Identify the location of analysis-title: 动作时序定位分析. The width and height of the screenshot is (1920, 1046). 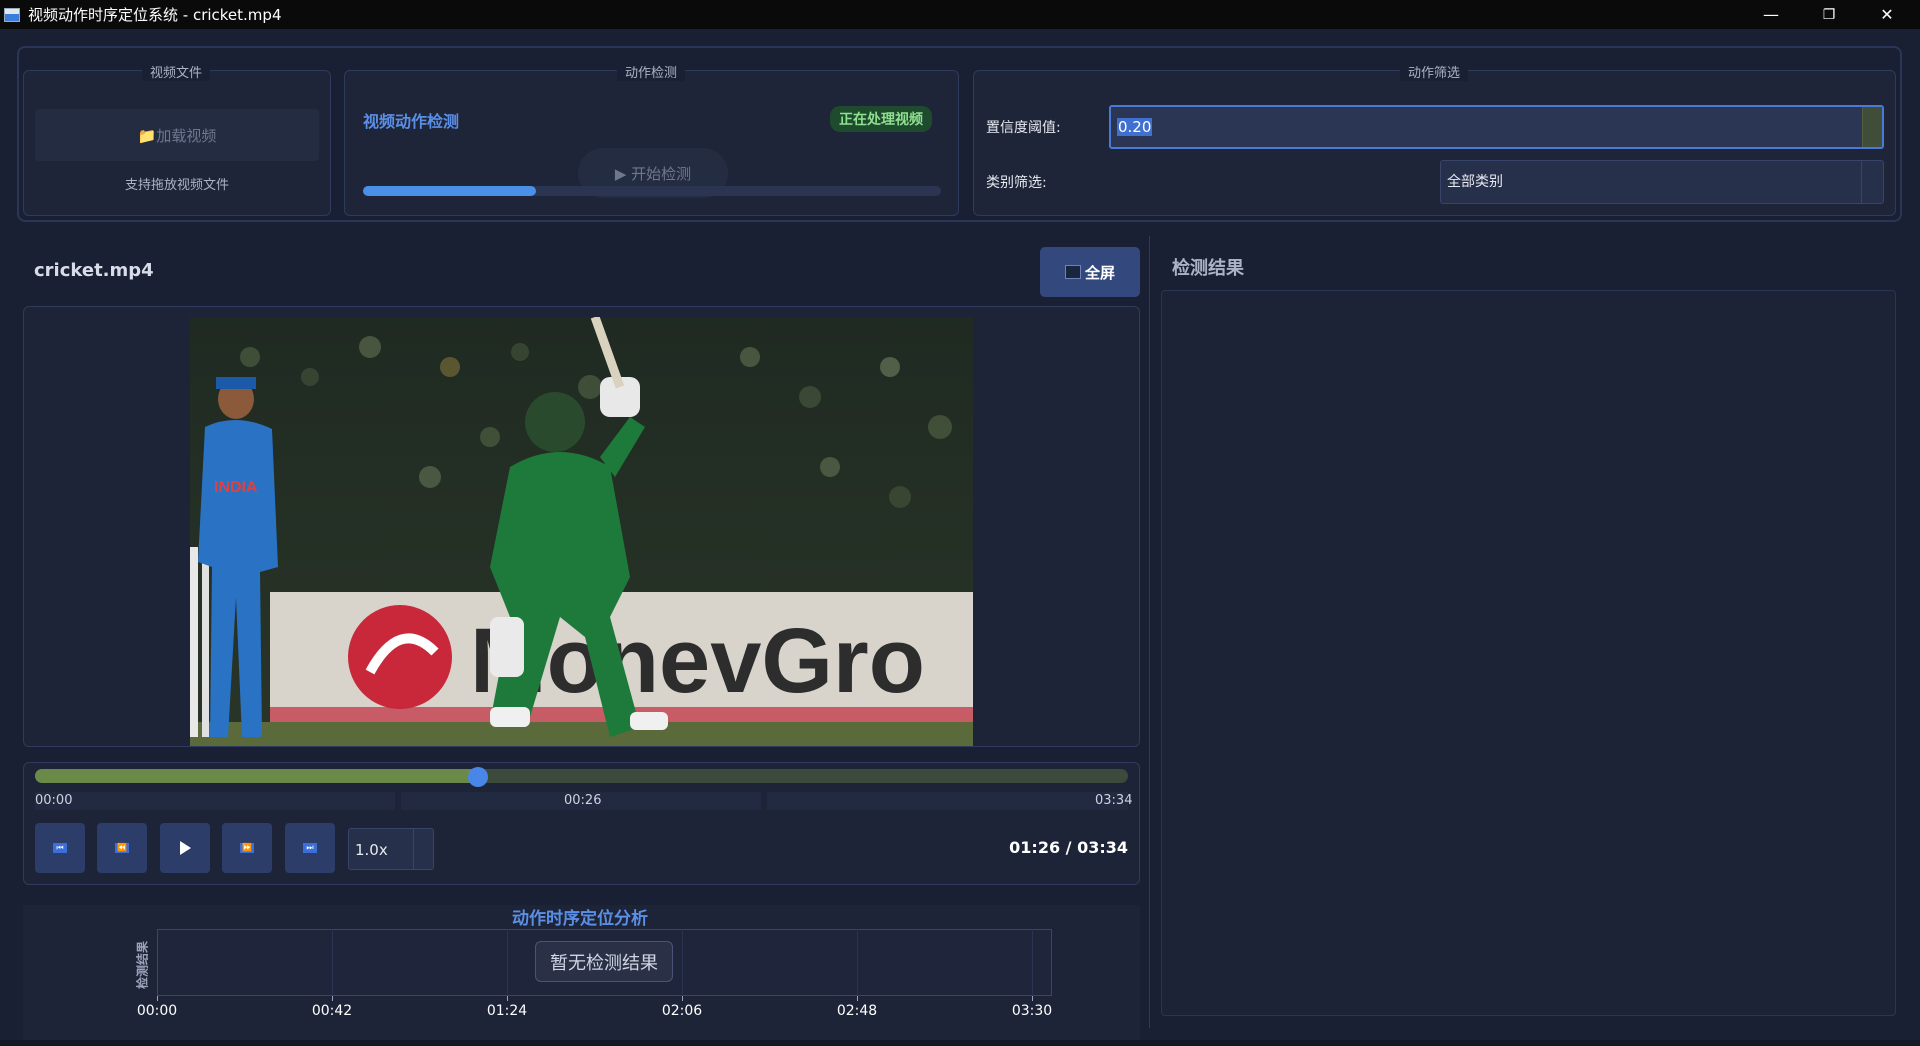
(580, 919).